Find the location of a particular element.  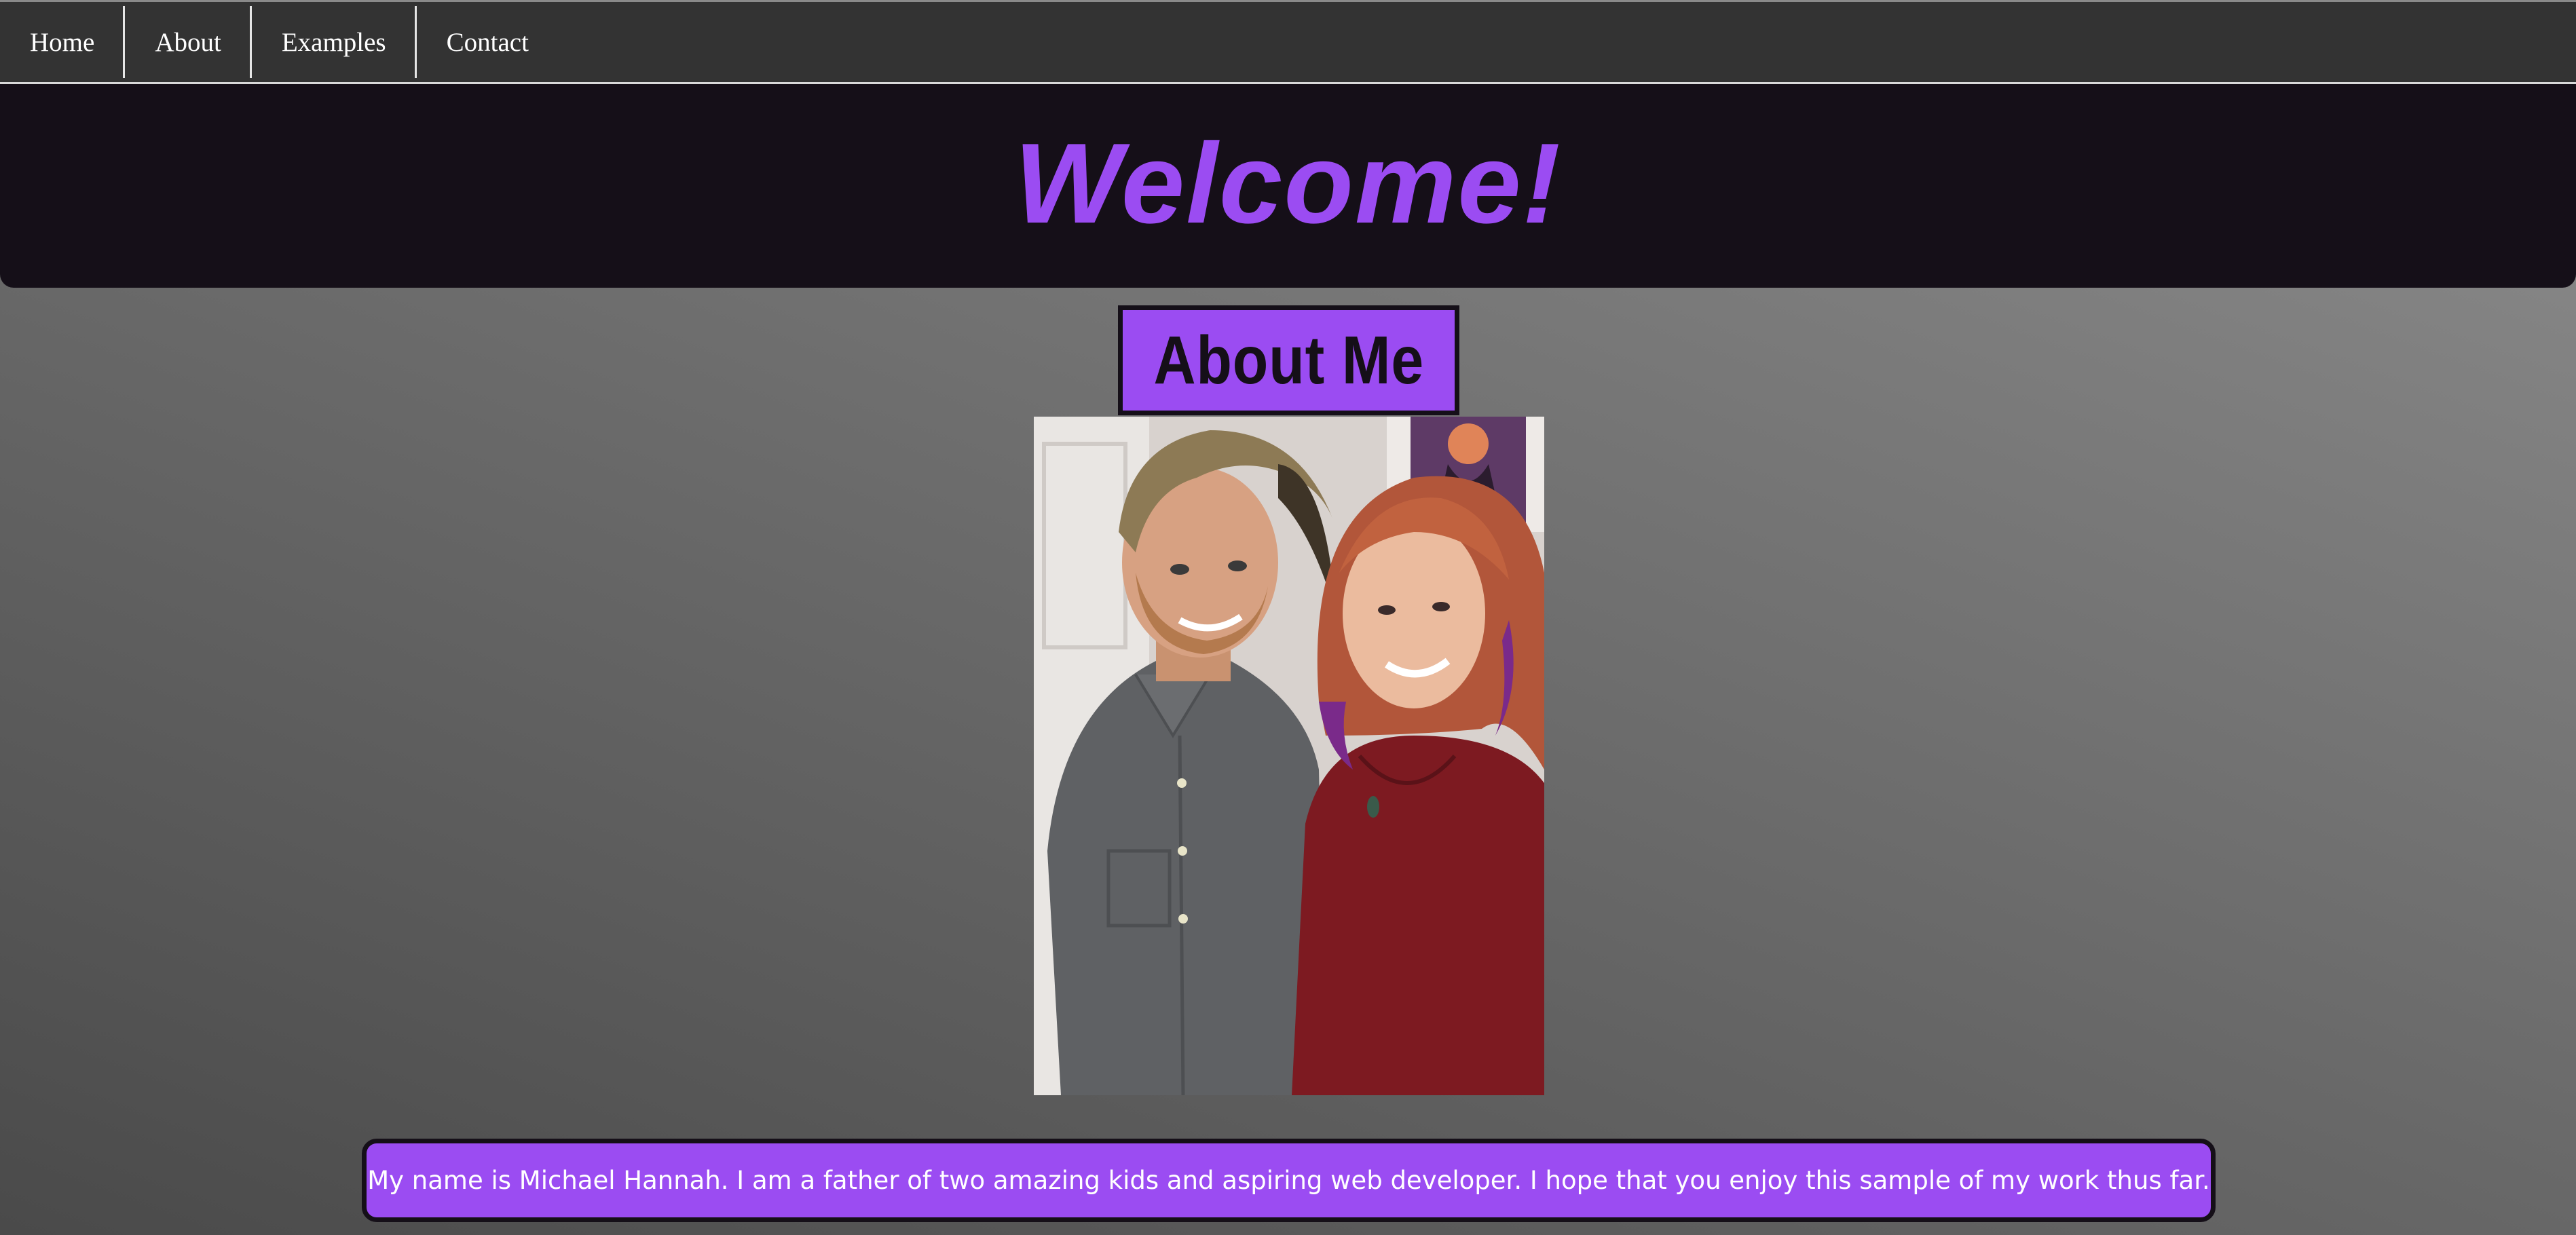

nav-link-about: About is located at coordinates (189, 42).